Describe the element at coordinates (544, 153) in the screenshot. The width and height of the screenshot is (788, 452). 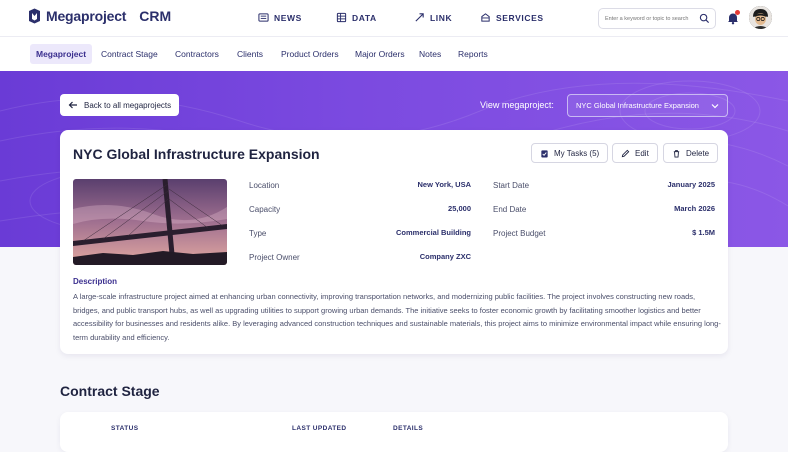
I see `clipboard-icon` at that location.